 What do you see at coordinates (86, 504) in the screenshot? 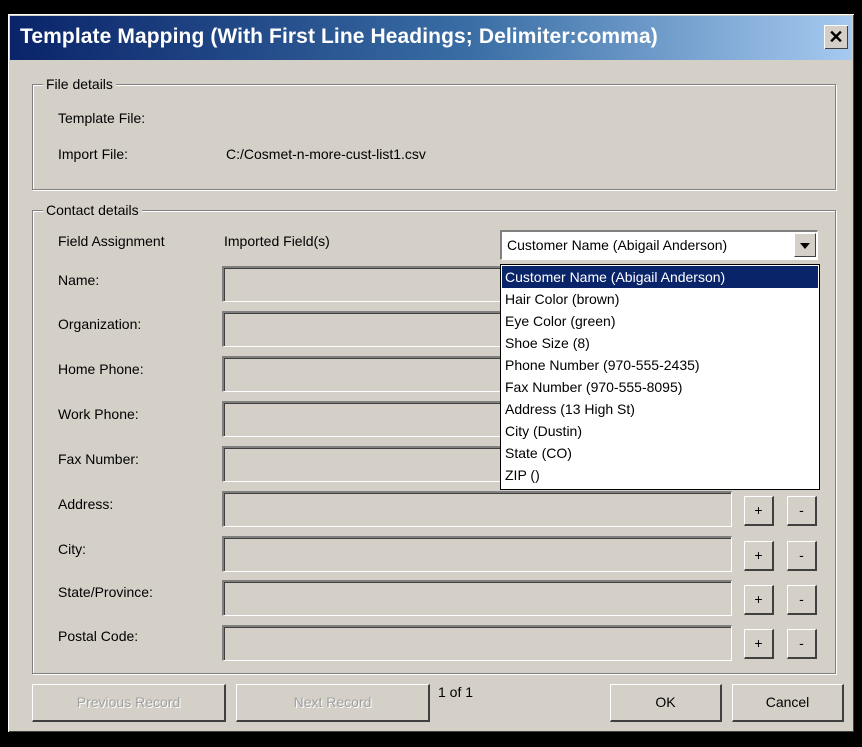
I see `address-label: Address:` at bounding box center [86, 504].